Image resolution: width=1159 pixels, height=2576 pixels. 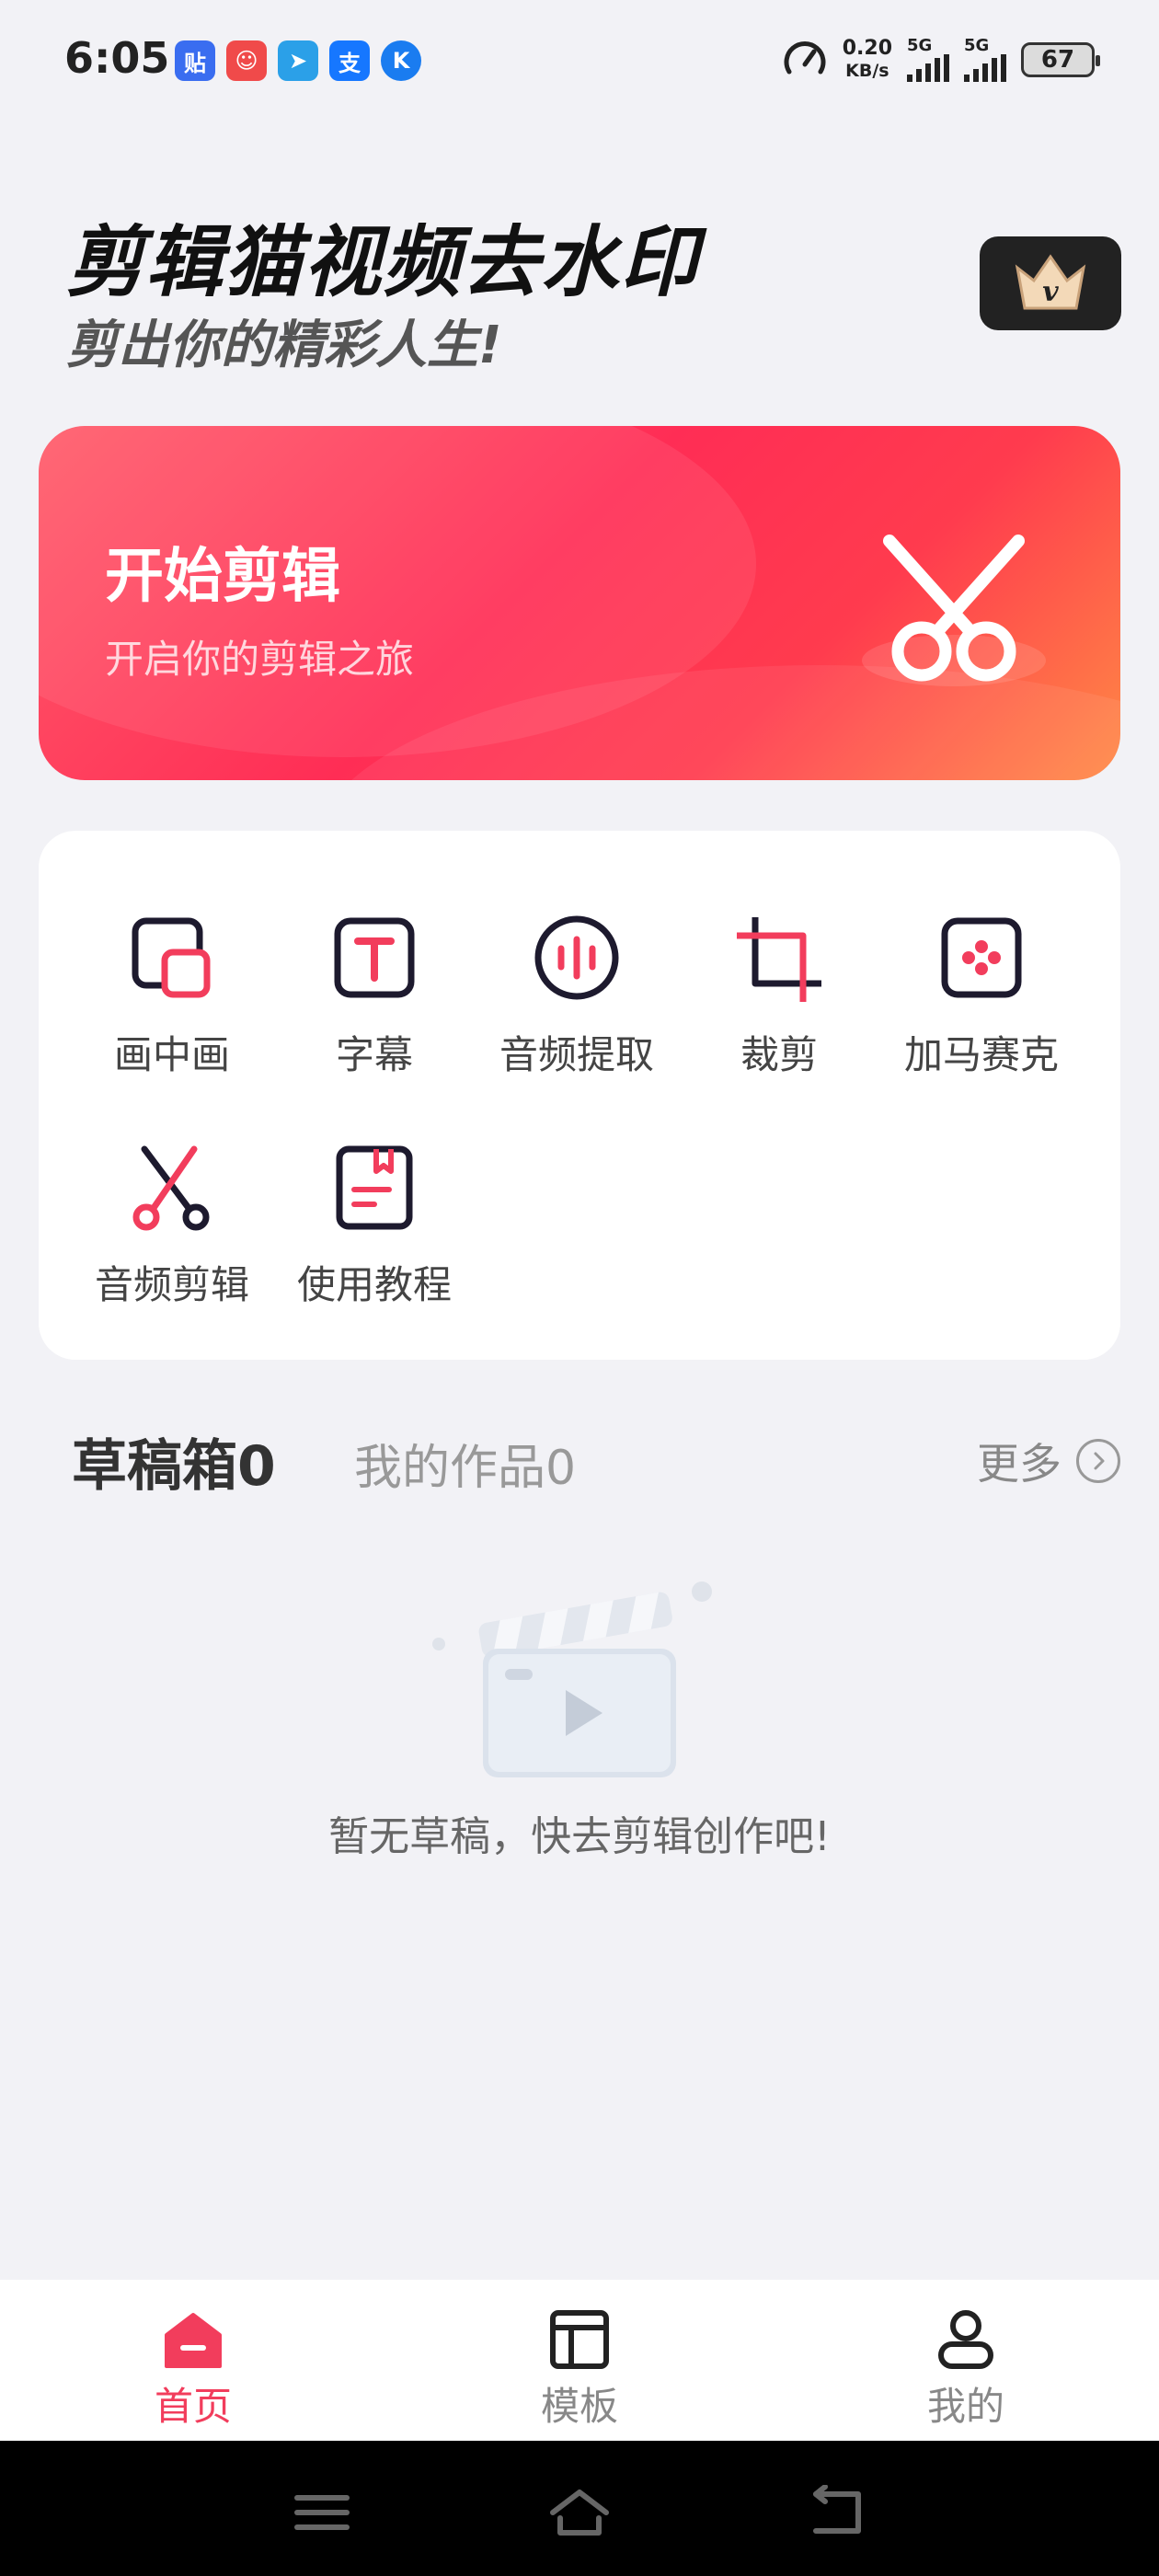 I want to click on tool-mosaic: 加马赛克, so click(x=981, y=997).